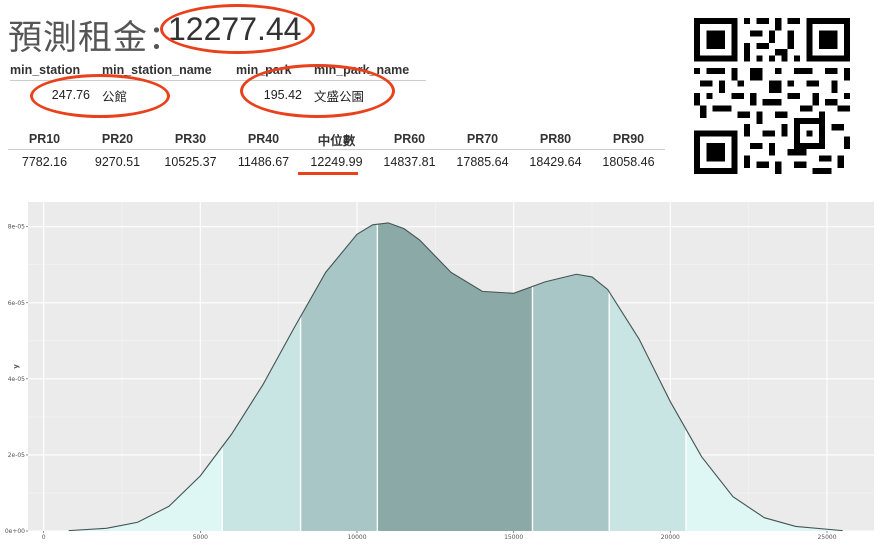  Describe the element at coordinates (482, 139) in the screenshot. I see `col-pr70: PR70` at that location.